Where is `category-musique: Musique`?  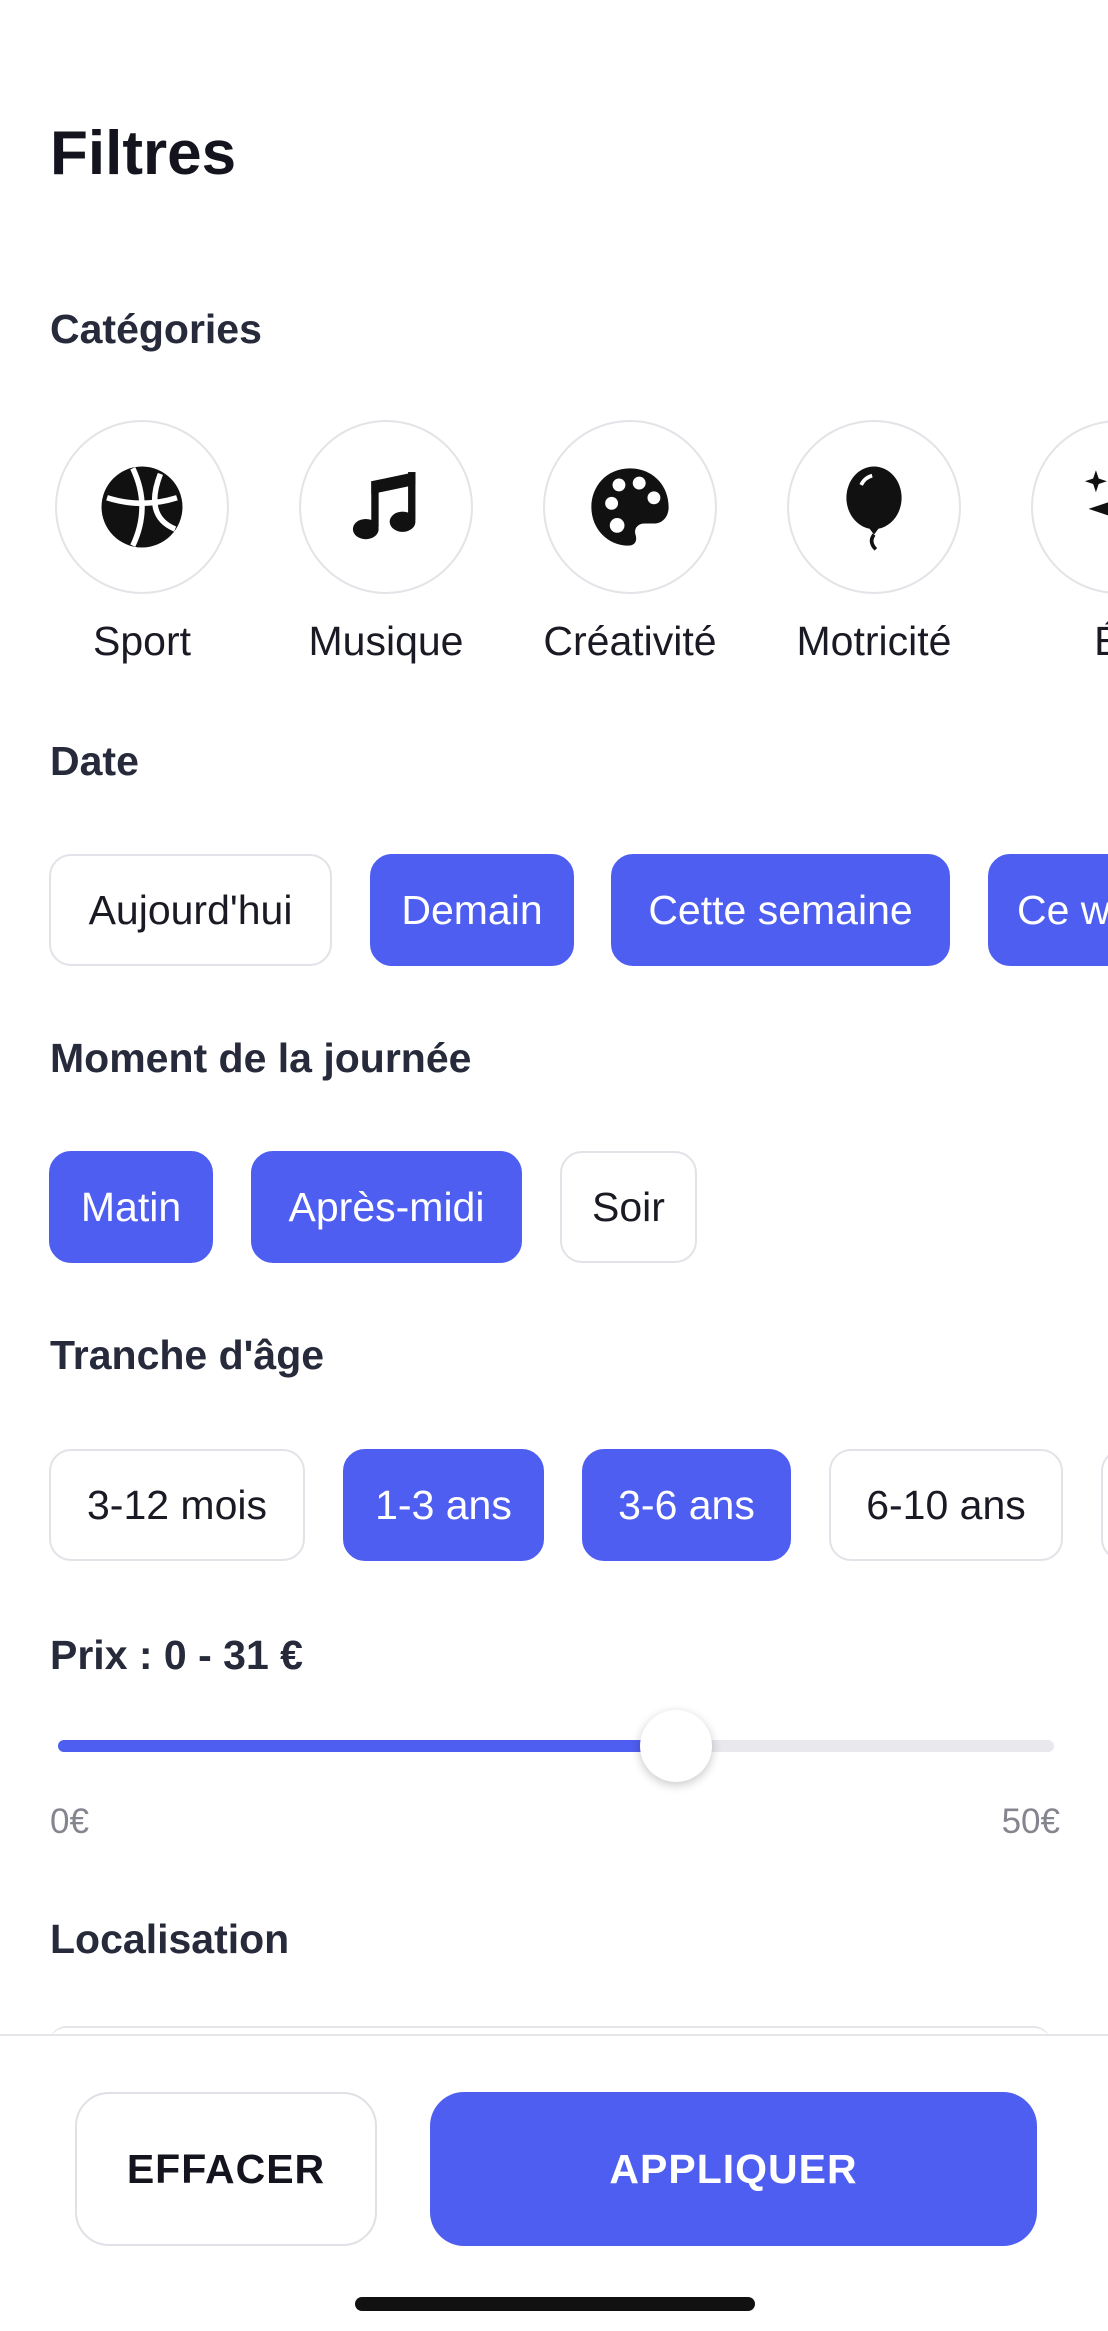
category-musique: Musique is located at coordinates (386, 542).